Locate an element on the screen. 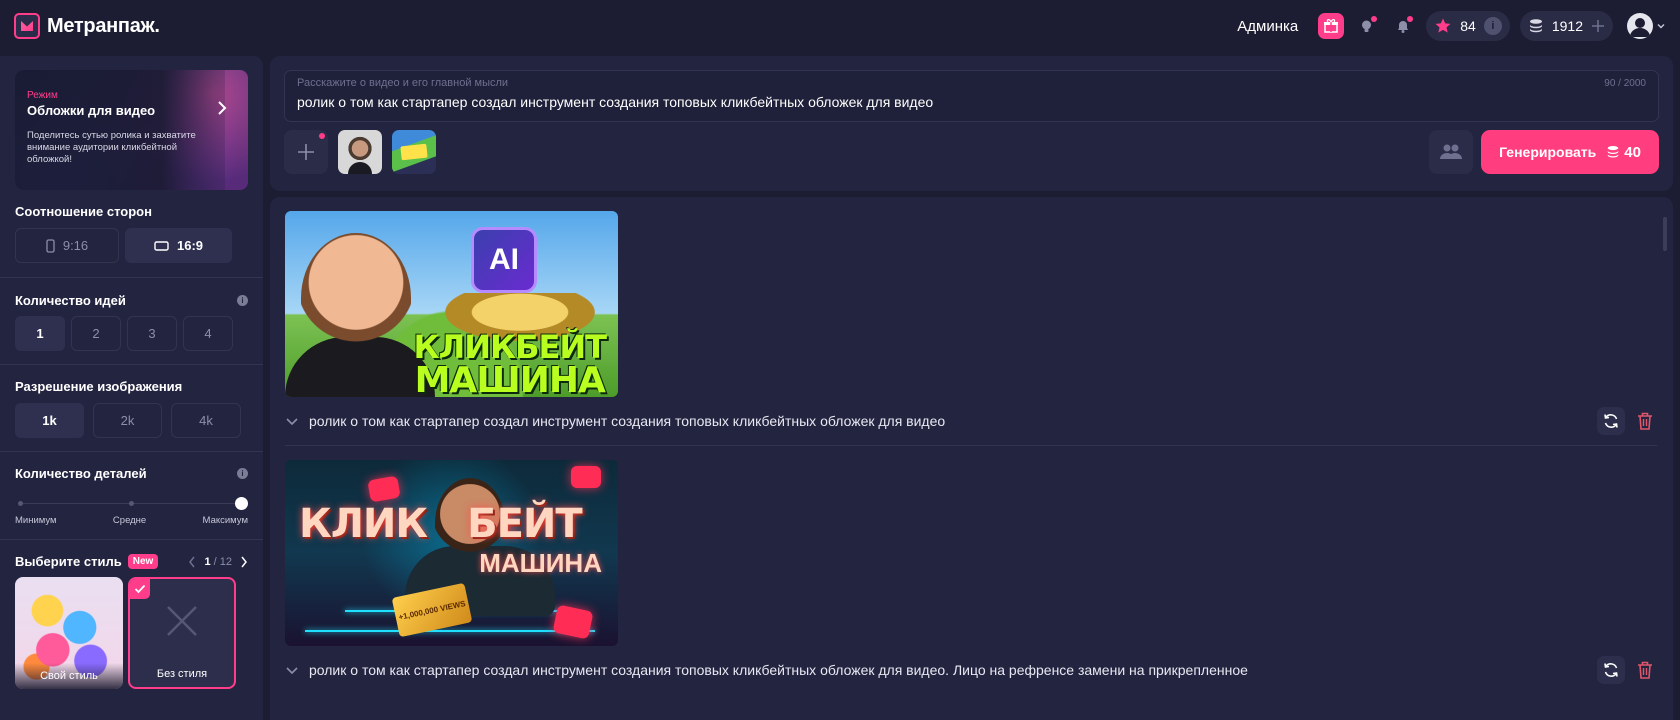 This screenshot has height=720, width=1680. portrait-phone-icon is located at coordinates (50, 245).